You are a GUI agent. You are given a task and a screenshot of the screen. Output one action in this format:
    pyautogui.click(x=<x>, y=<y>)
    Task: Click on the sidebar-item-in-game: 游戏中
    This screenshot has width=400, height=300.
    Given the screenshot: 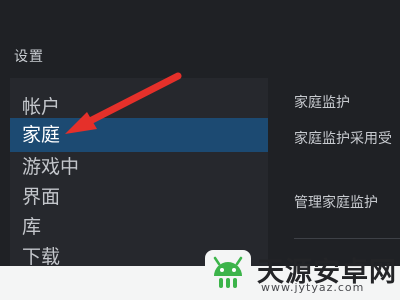 What is the action you would take?
    pyautogui.click(x=139, y=167)
    